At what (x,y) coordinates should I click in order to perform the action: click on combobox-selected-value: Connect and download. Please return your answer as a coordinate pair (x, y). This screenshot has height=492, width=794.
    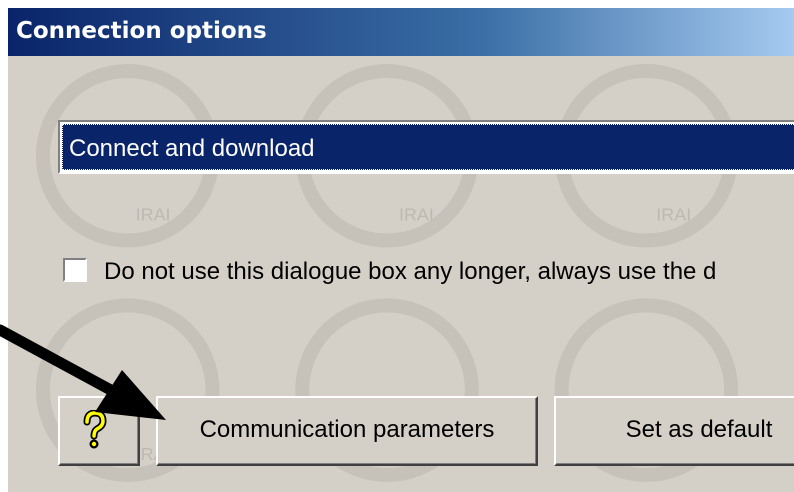
    Looking at the image, I should click on (192, 148).